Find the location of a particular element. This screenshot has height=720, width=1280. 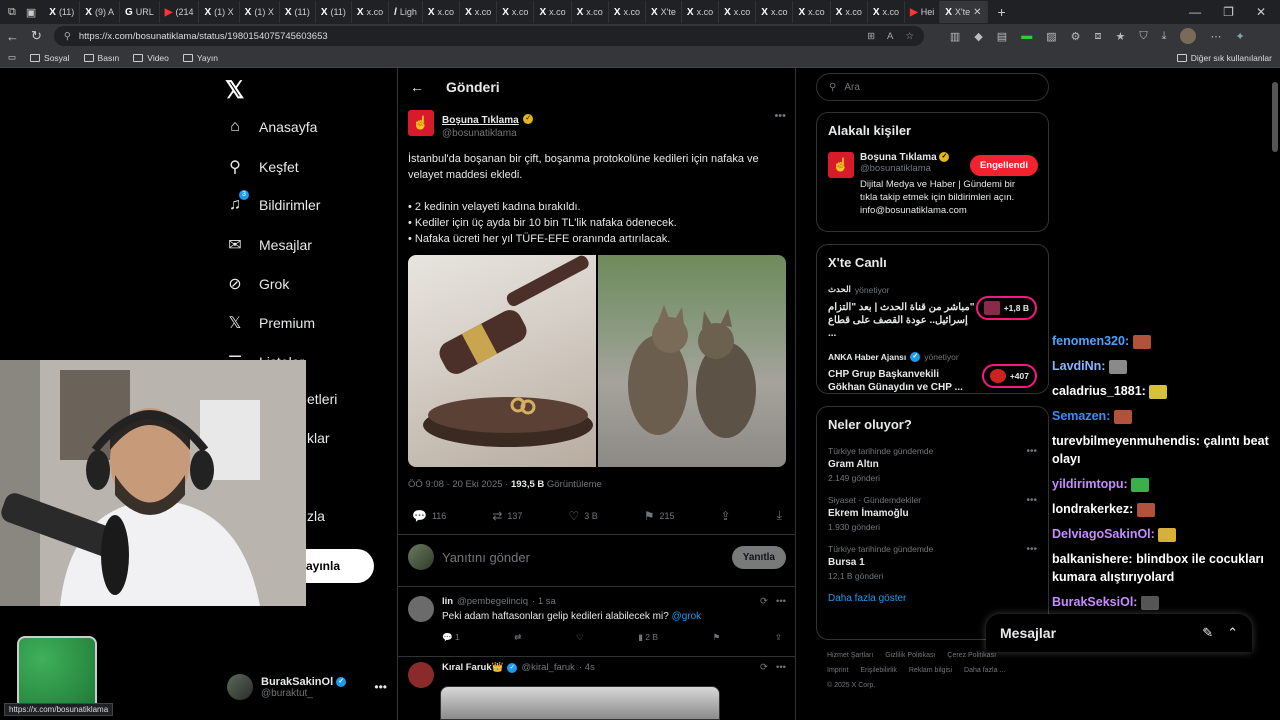

chat-username: yildirimtopu: is located at coordinates (1090, 484).